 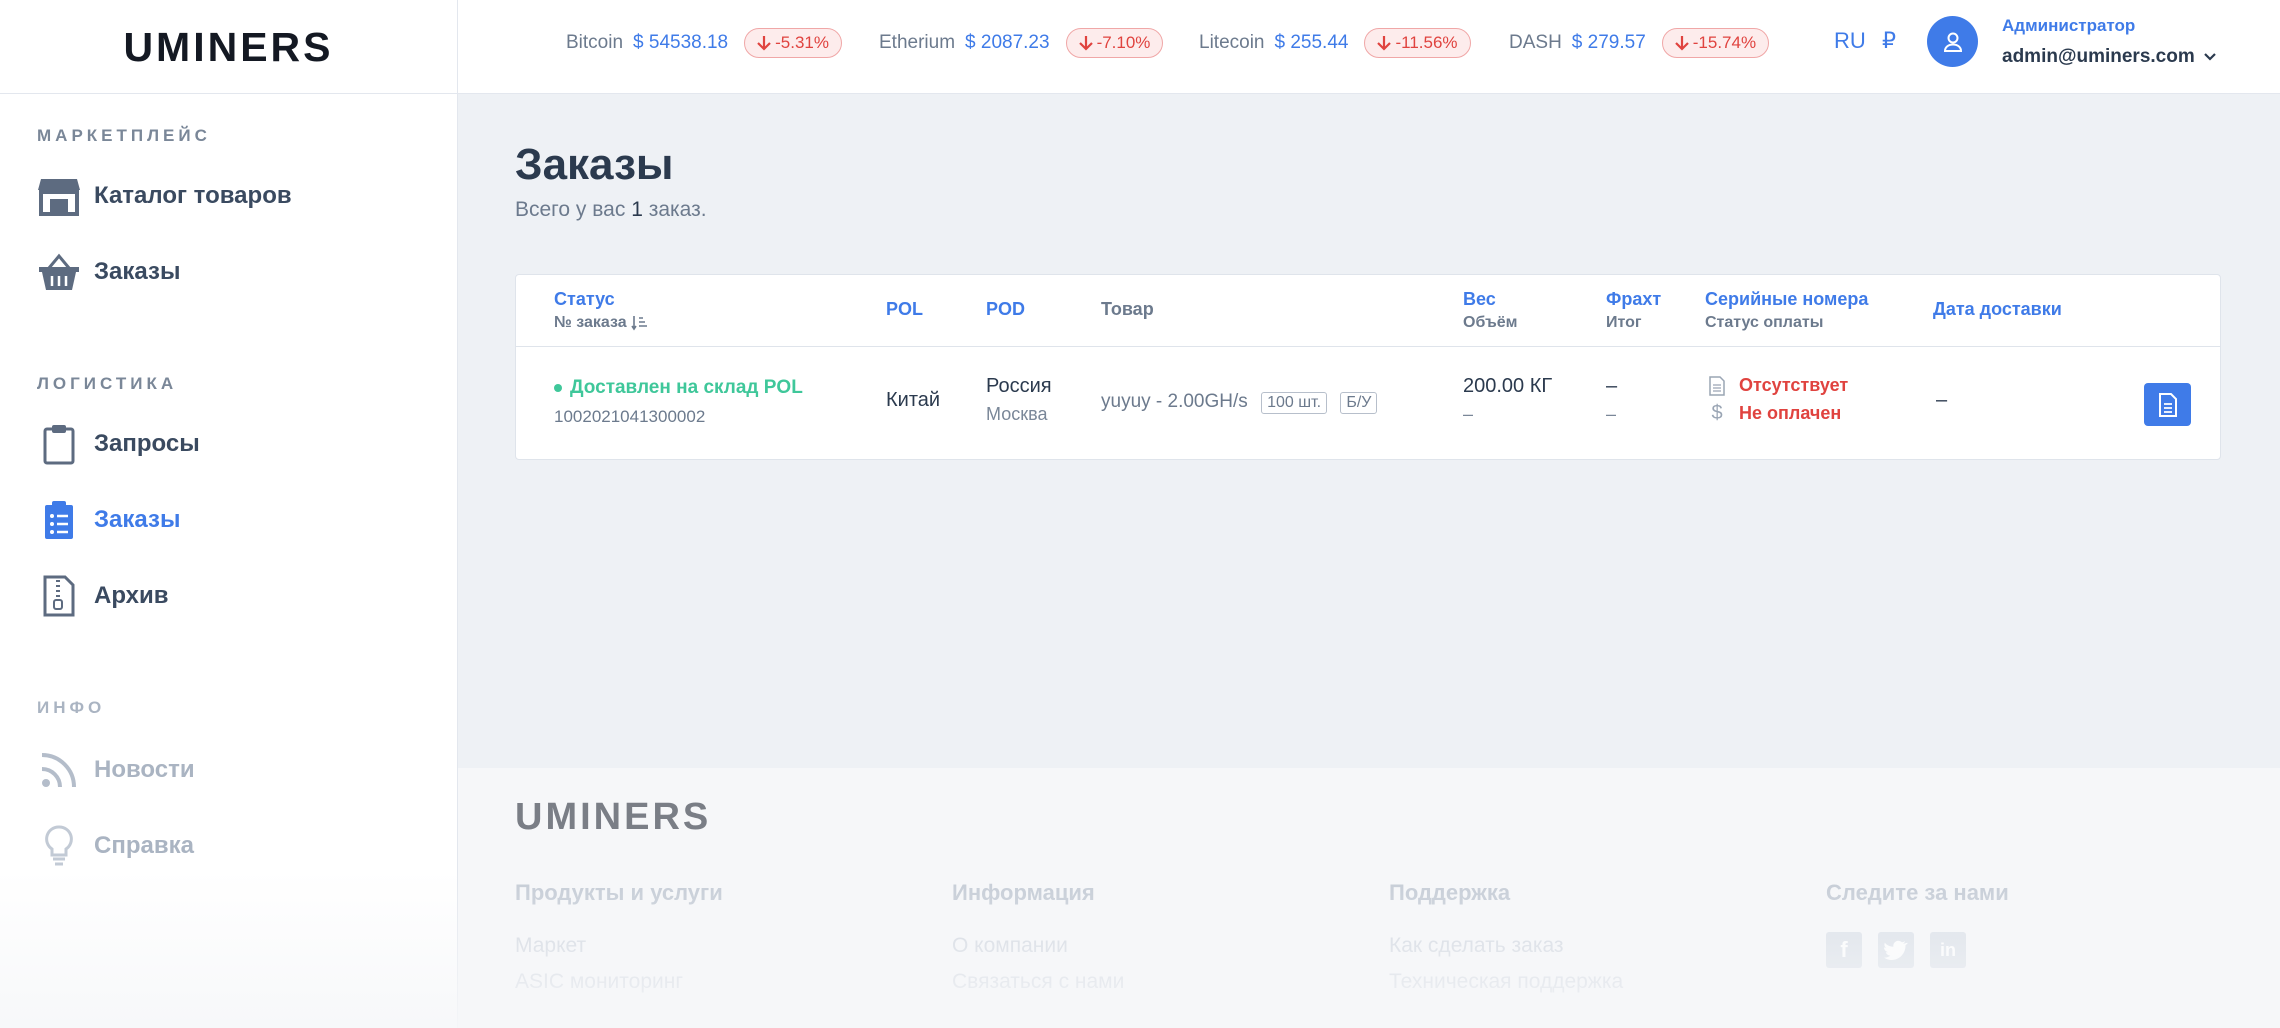 What do you see at coordinates (144, 769) in the screenshot?
I see `sidebar-item-label: Новости` at bounding box center [144, 769].